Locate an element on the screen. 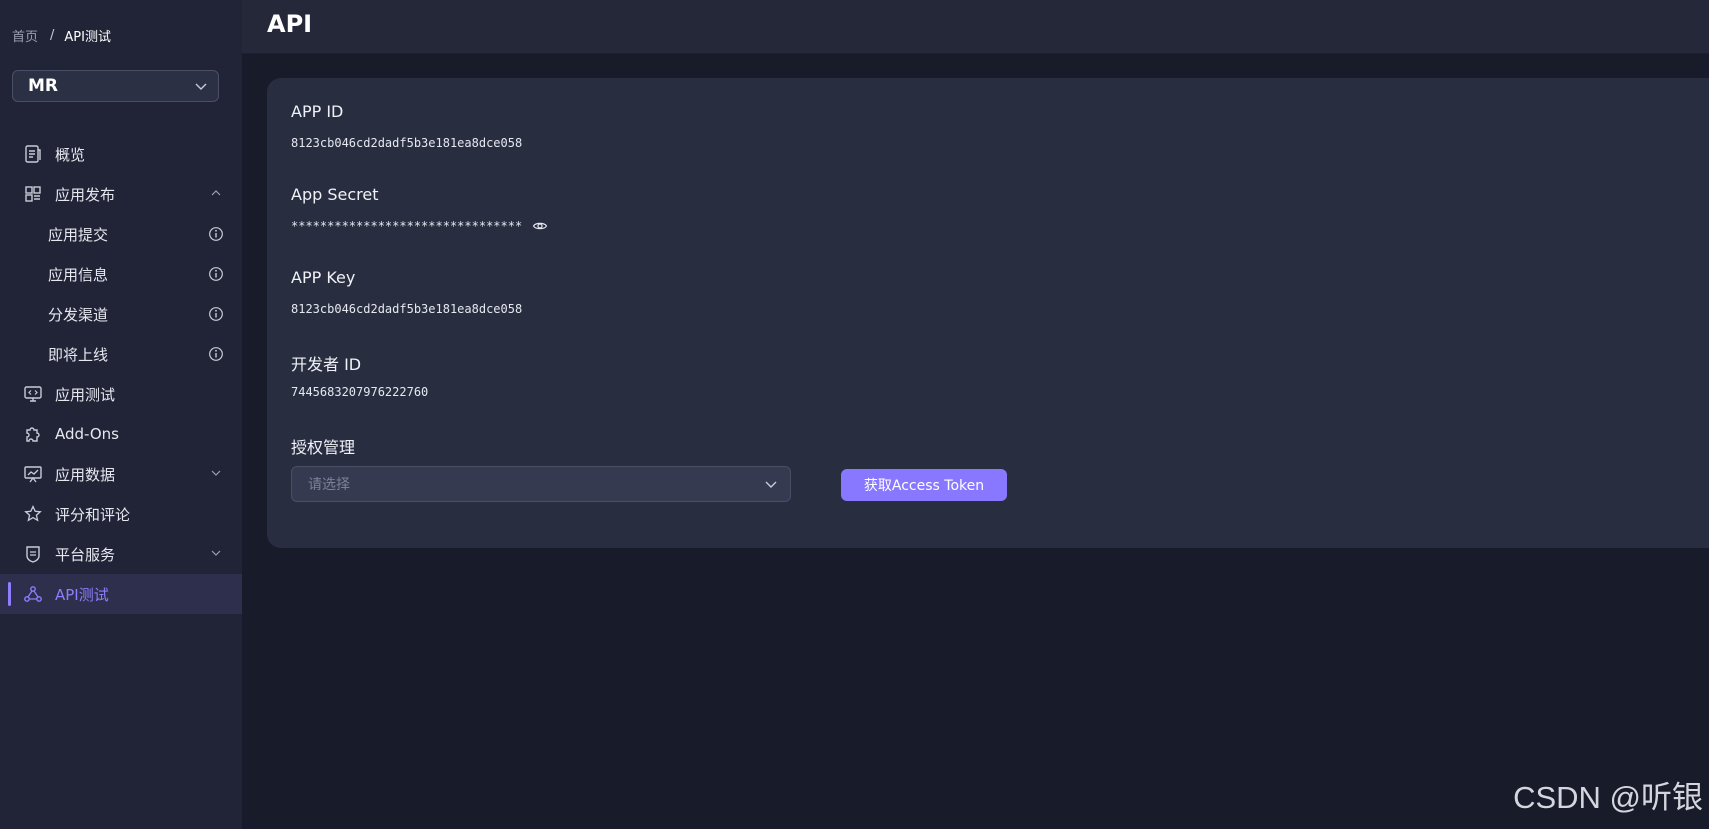 This screenshot has height=829, width=1709. monitor-code-icon is located at coordinates (33, 394).